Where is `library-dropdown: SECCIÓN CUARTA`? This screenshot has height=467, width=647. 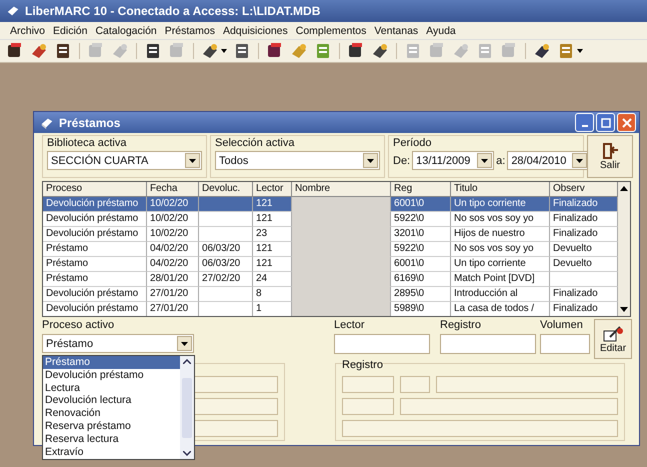 library-dropdown: SECCIÓN CUARTA is located at coordinates (124, 160).